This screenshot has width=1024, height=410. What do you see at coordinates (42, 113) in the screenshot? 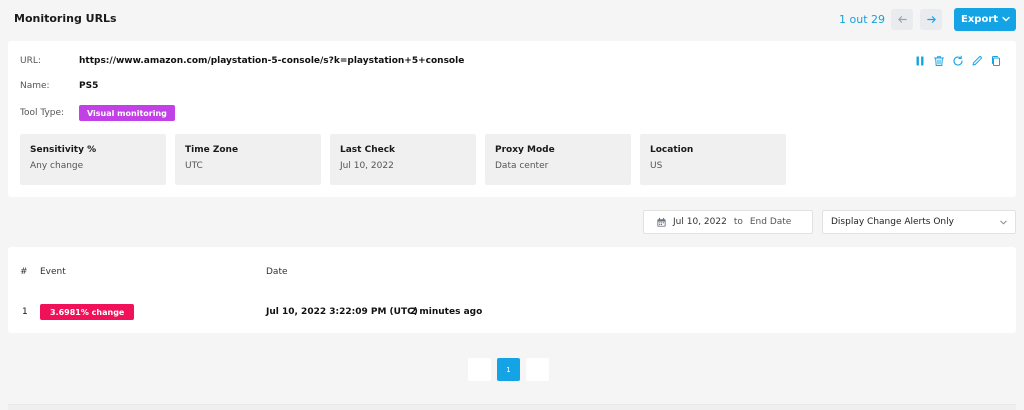
I see `tool-type-label: Tool Type:` at bounding box center [42, 113].